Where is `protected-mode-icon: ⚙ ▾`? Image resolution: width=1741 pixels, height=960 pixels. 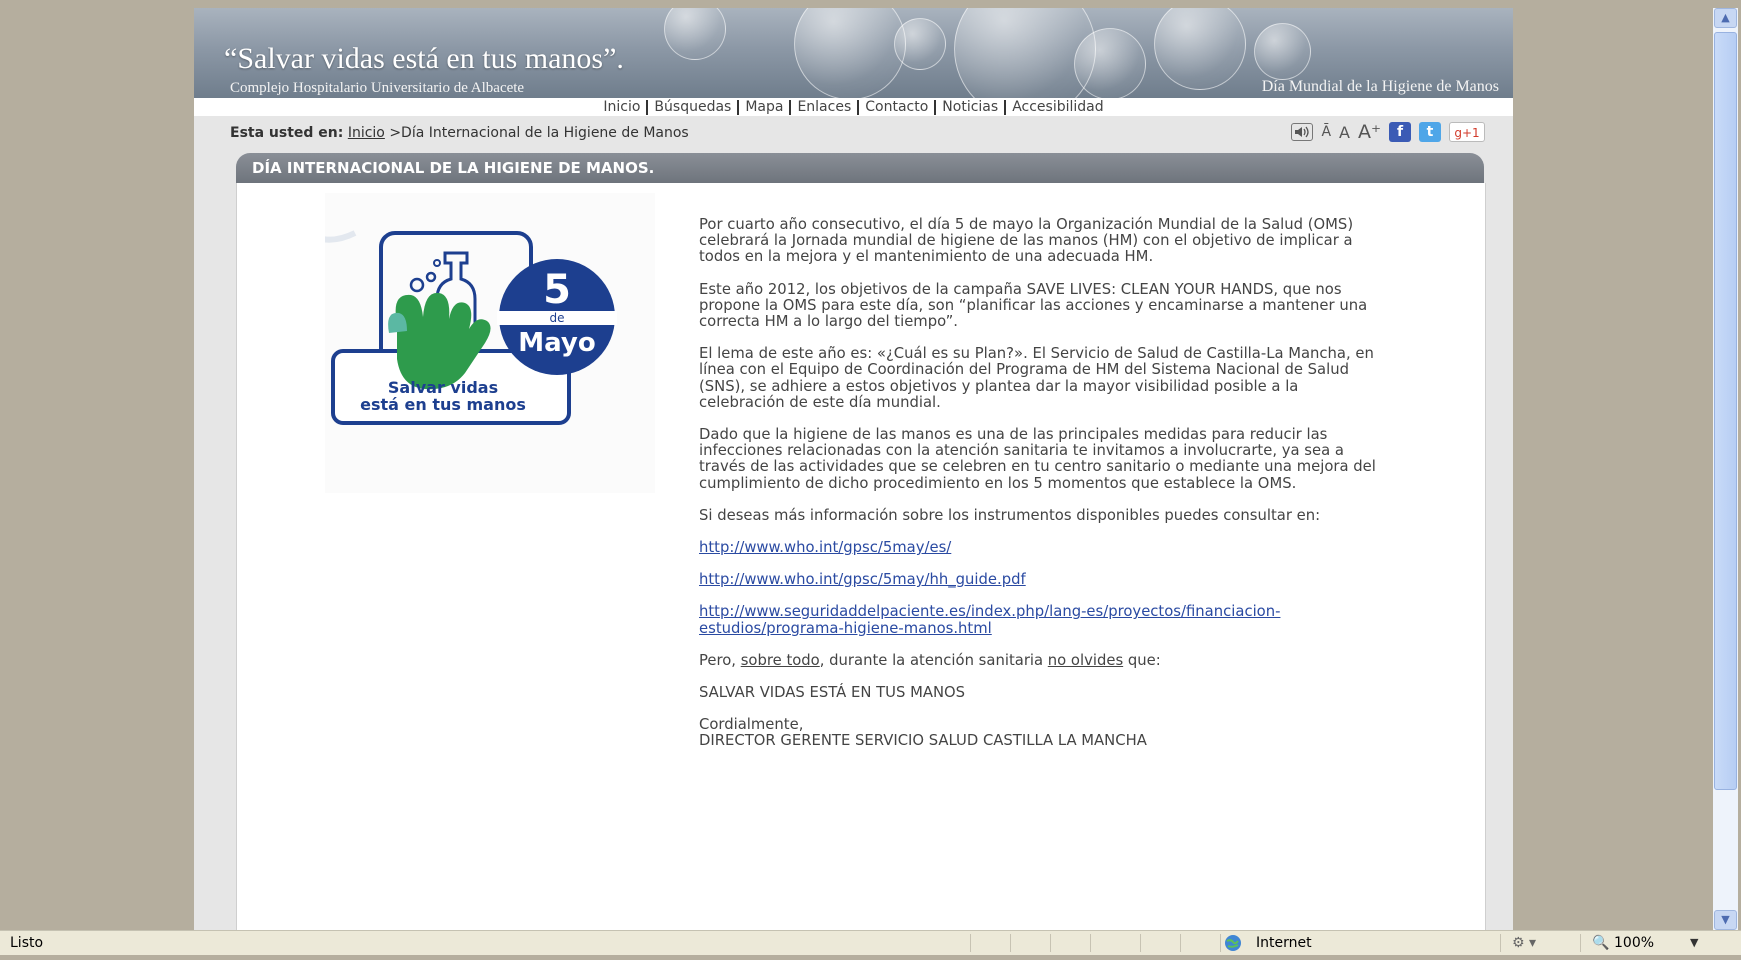 protected-mode-icon: ⚙ ▾ is located at coordinates (1524, 943).